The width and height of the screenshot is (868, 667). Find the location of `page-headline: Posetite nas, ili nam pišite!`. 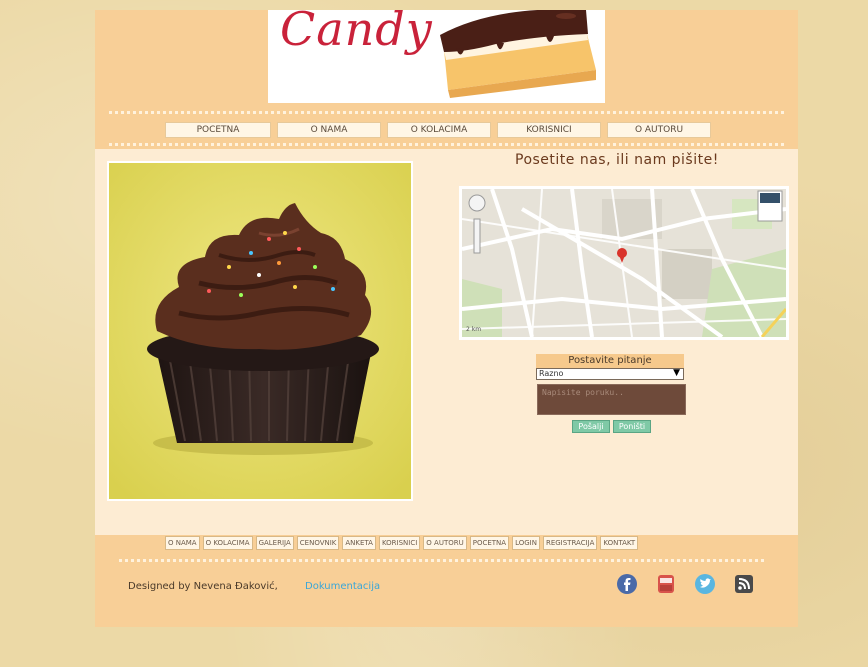

page-headline: Posetite nas, ili nam pišite! is located at coordinates (617, 160).